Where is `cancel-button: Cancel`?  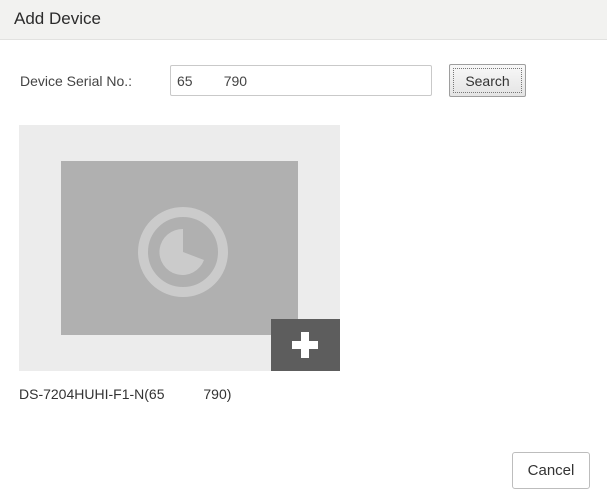 cancel-button: Cancel is located at coordinates (551, 470).